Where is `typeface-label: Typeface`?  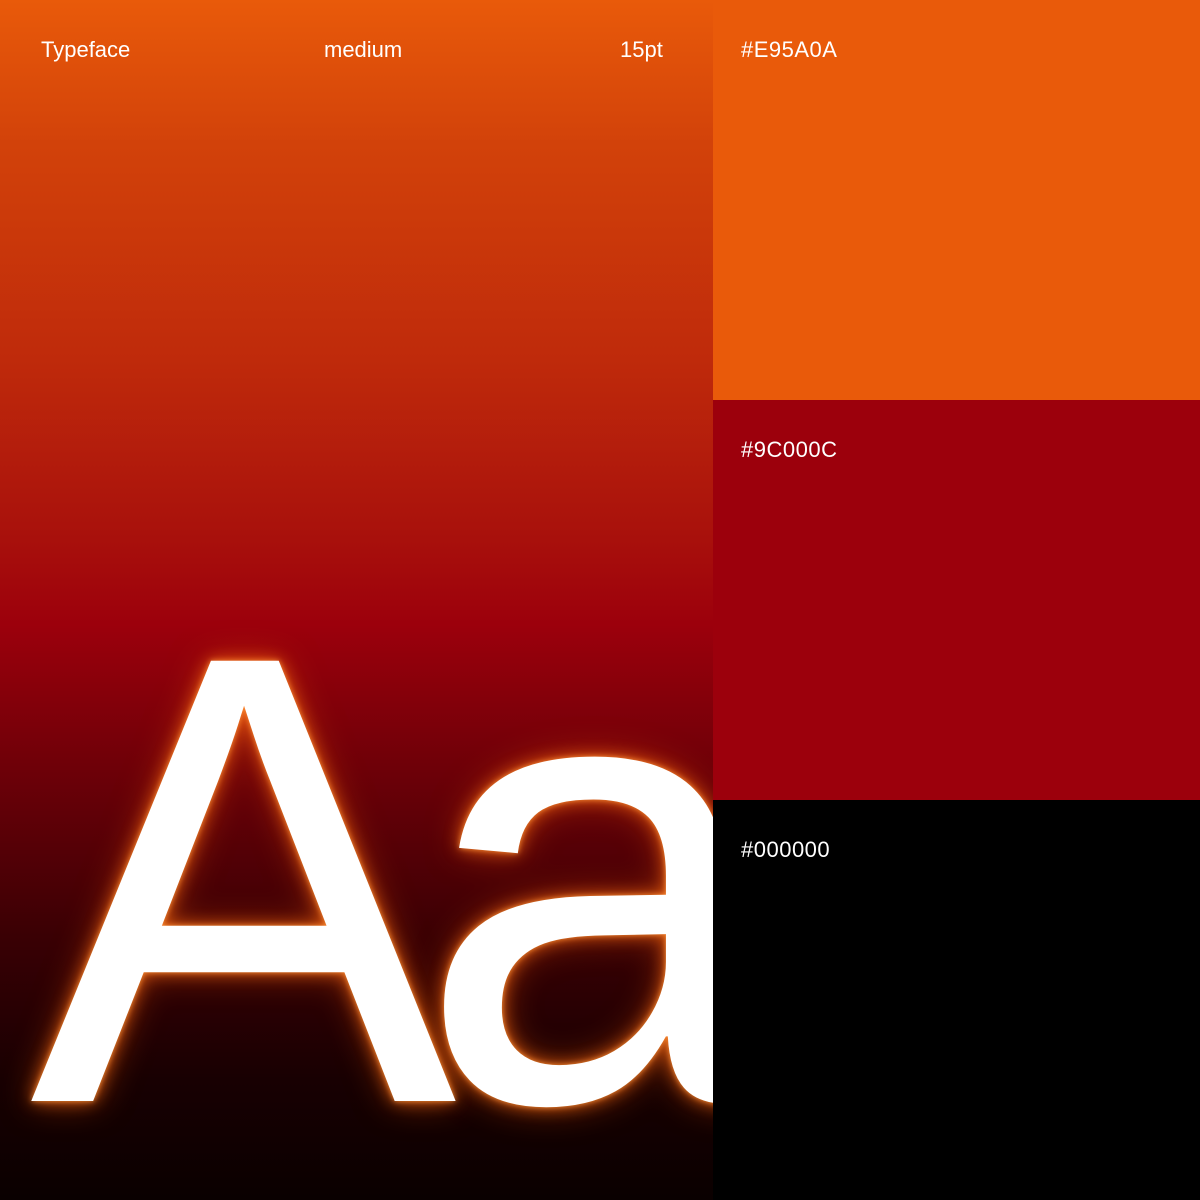
typeface-label: Typeface is located at coordinates (86, 49).